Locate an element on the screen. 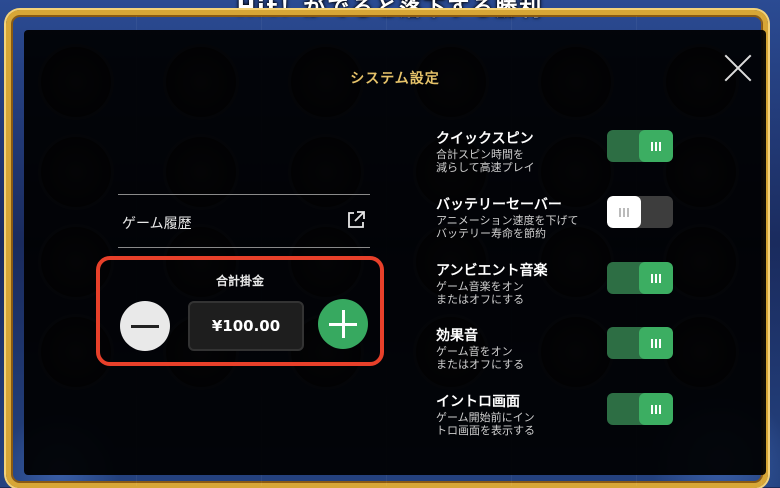 The width and height of the screenshot is (780, 488). ambient-music-toggle is located at coordinates (640, 278).